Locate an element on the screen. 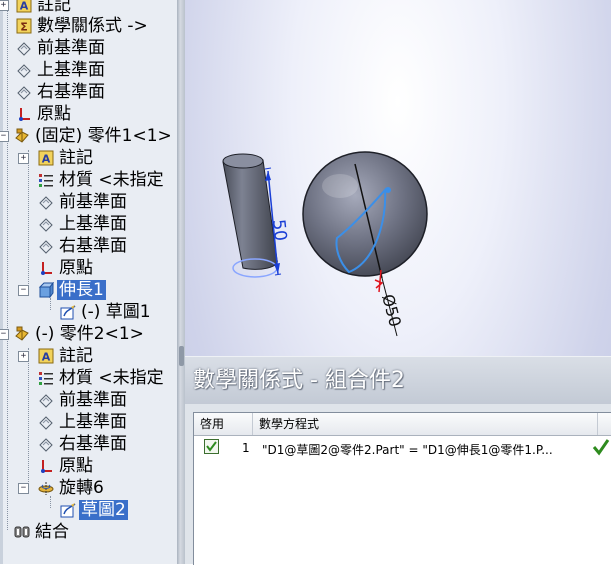  tree-item-part2-front-plane: 前基準面 is located at coordinates (64, 400).